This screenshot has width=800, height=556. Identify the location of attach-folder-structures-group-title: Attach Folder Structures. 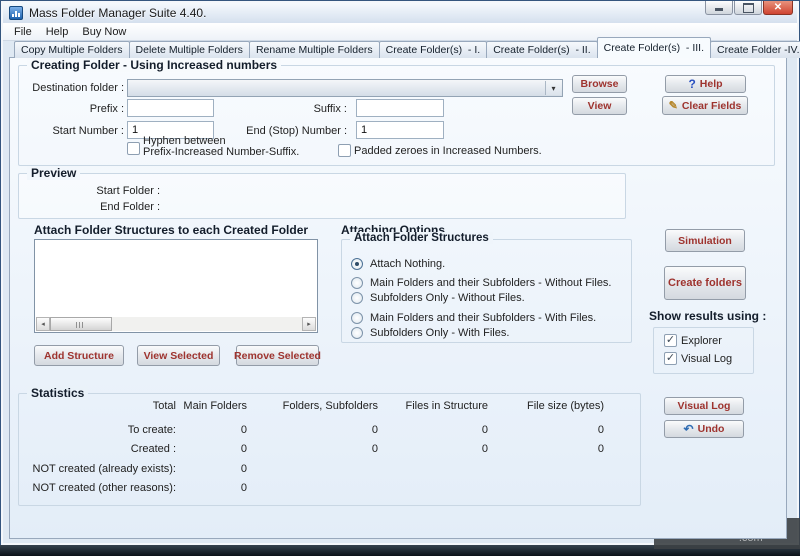
(421, 238).